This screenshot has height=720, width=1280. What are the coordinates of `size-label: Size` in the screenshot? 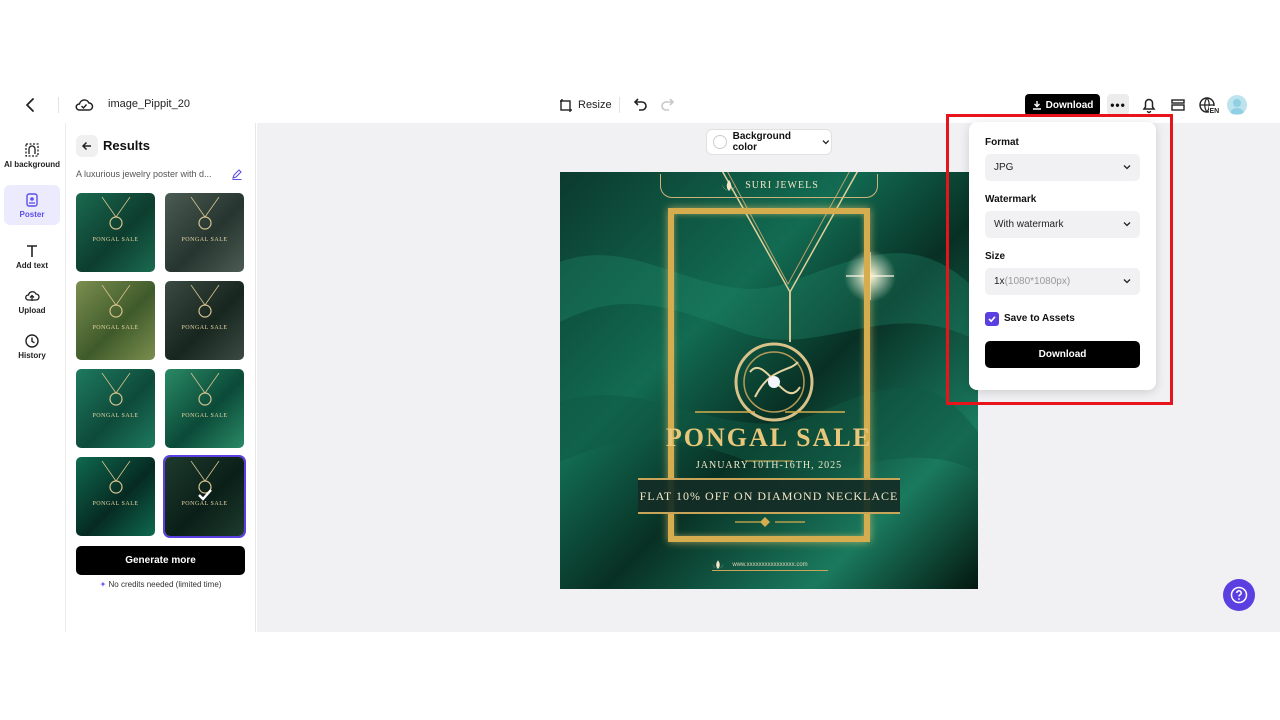 It's located at (995, 256).